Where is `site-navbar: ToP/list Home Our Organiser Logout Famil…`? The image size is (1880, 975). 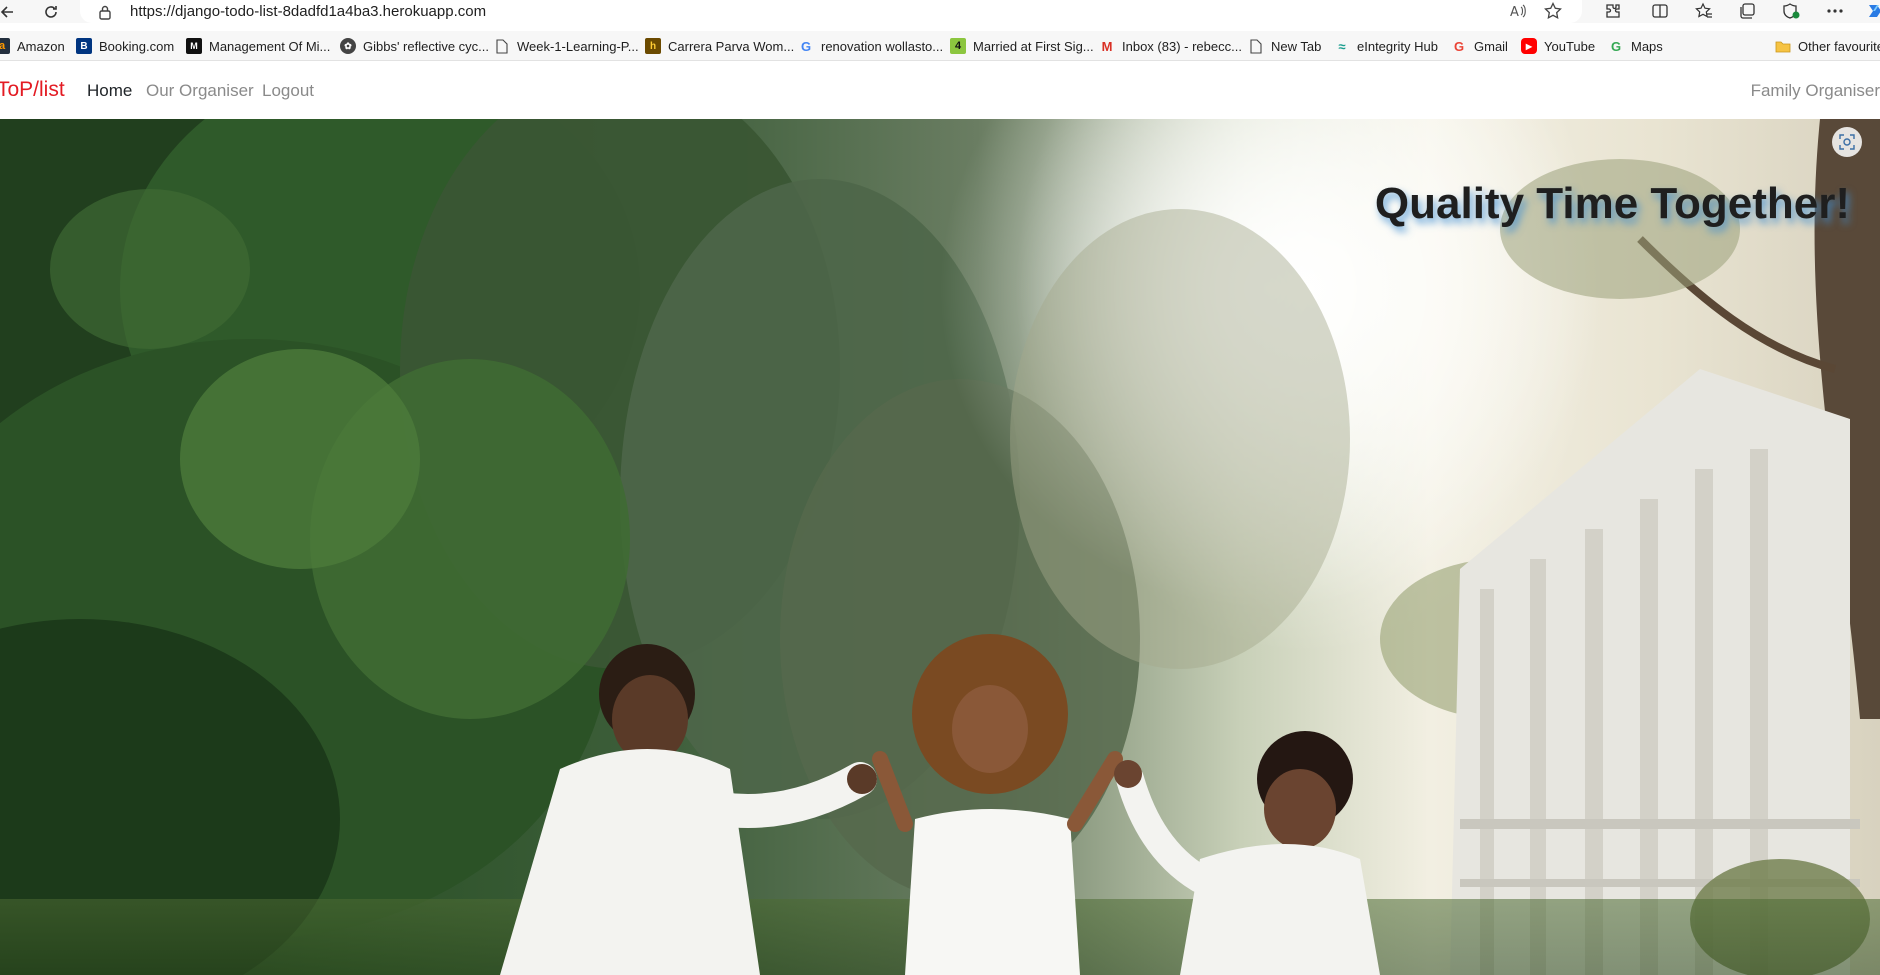 site-navbar: ToP/list Home Our Organiser Logout Famil… is located at coordinates (940, 90).